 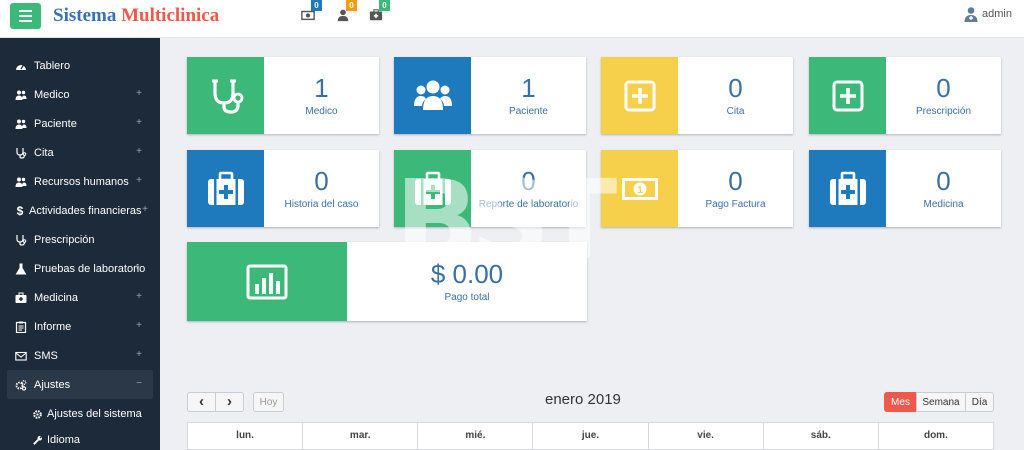 What do you see at coordinates (136, 16) in the screenshot?
I see `app-title: Sistema Multiclinica` at bounding box center [136, 16].